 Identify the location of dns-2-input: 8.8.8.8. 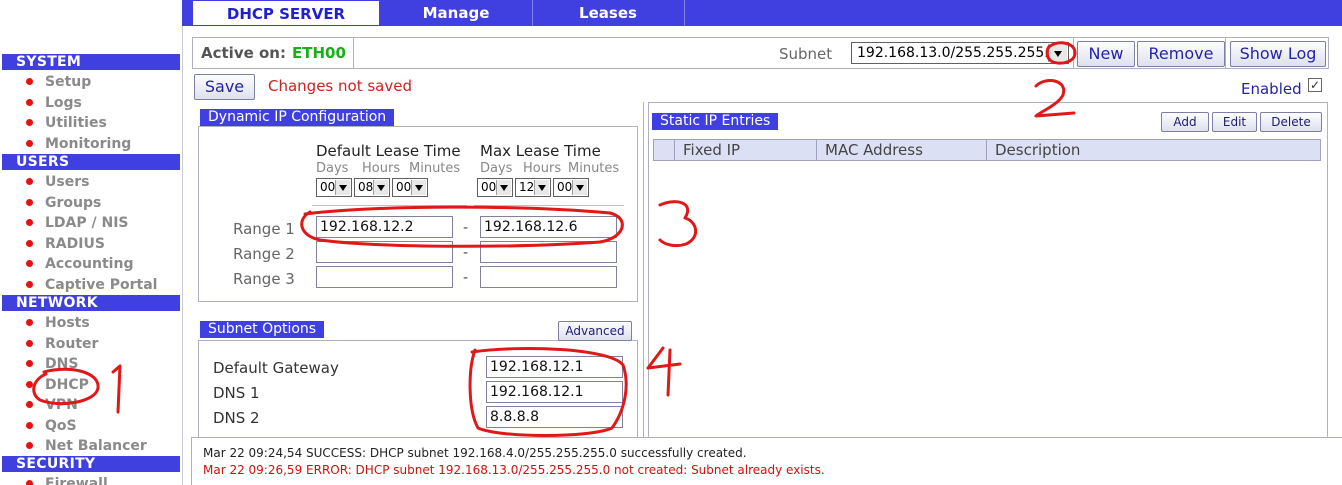
(554, 417).